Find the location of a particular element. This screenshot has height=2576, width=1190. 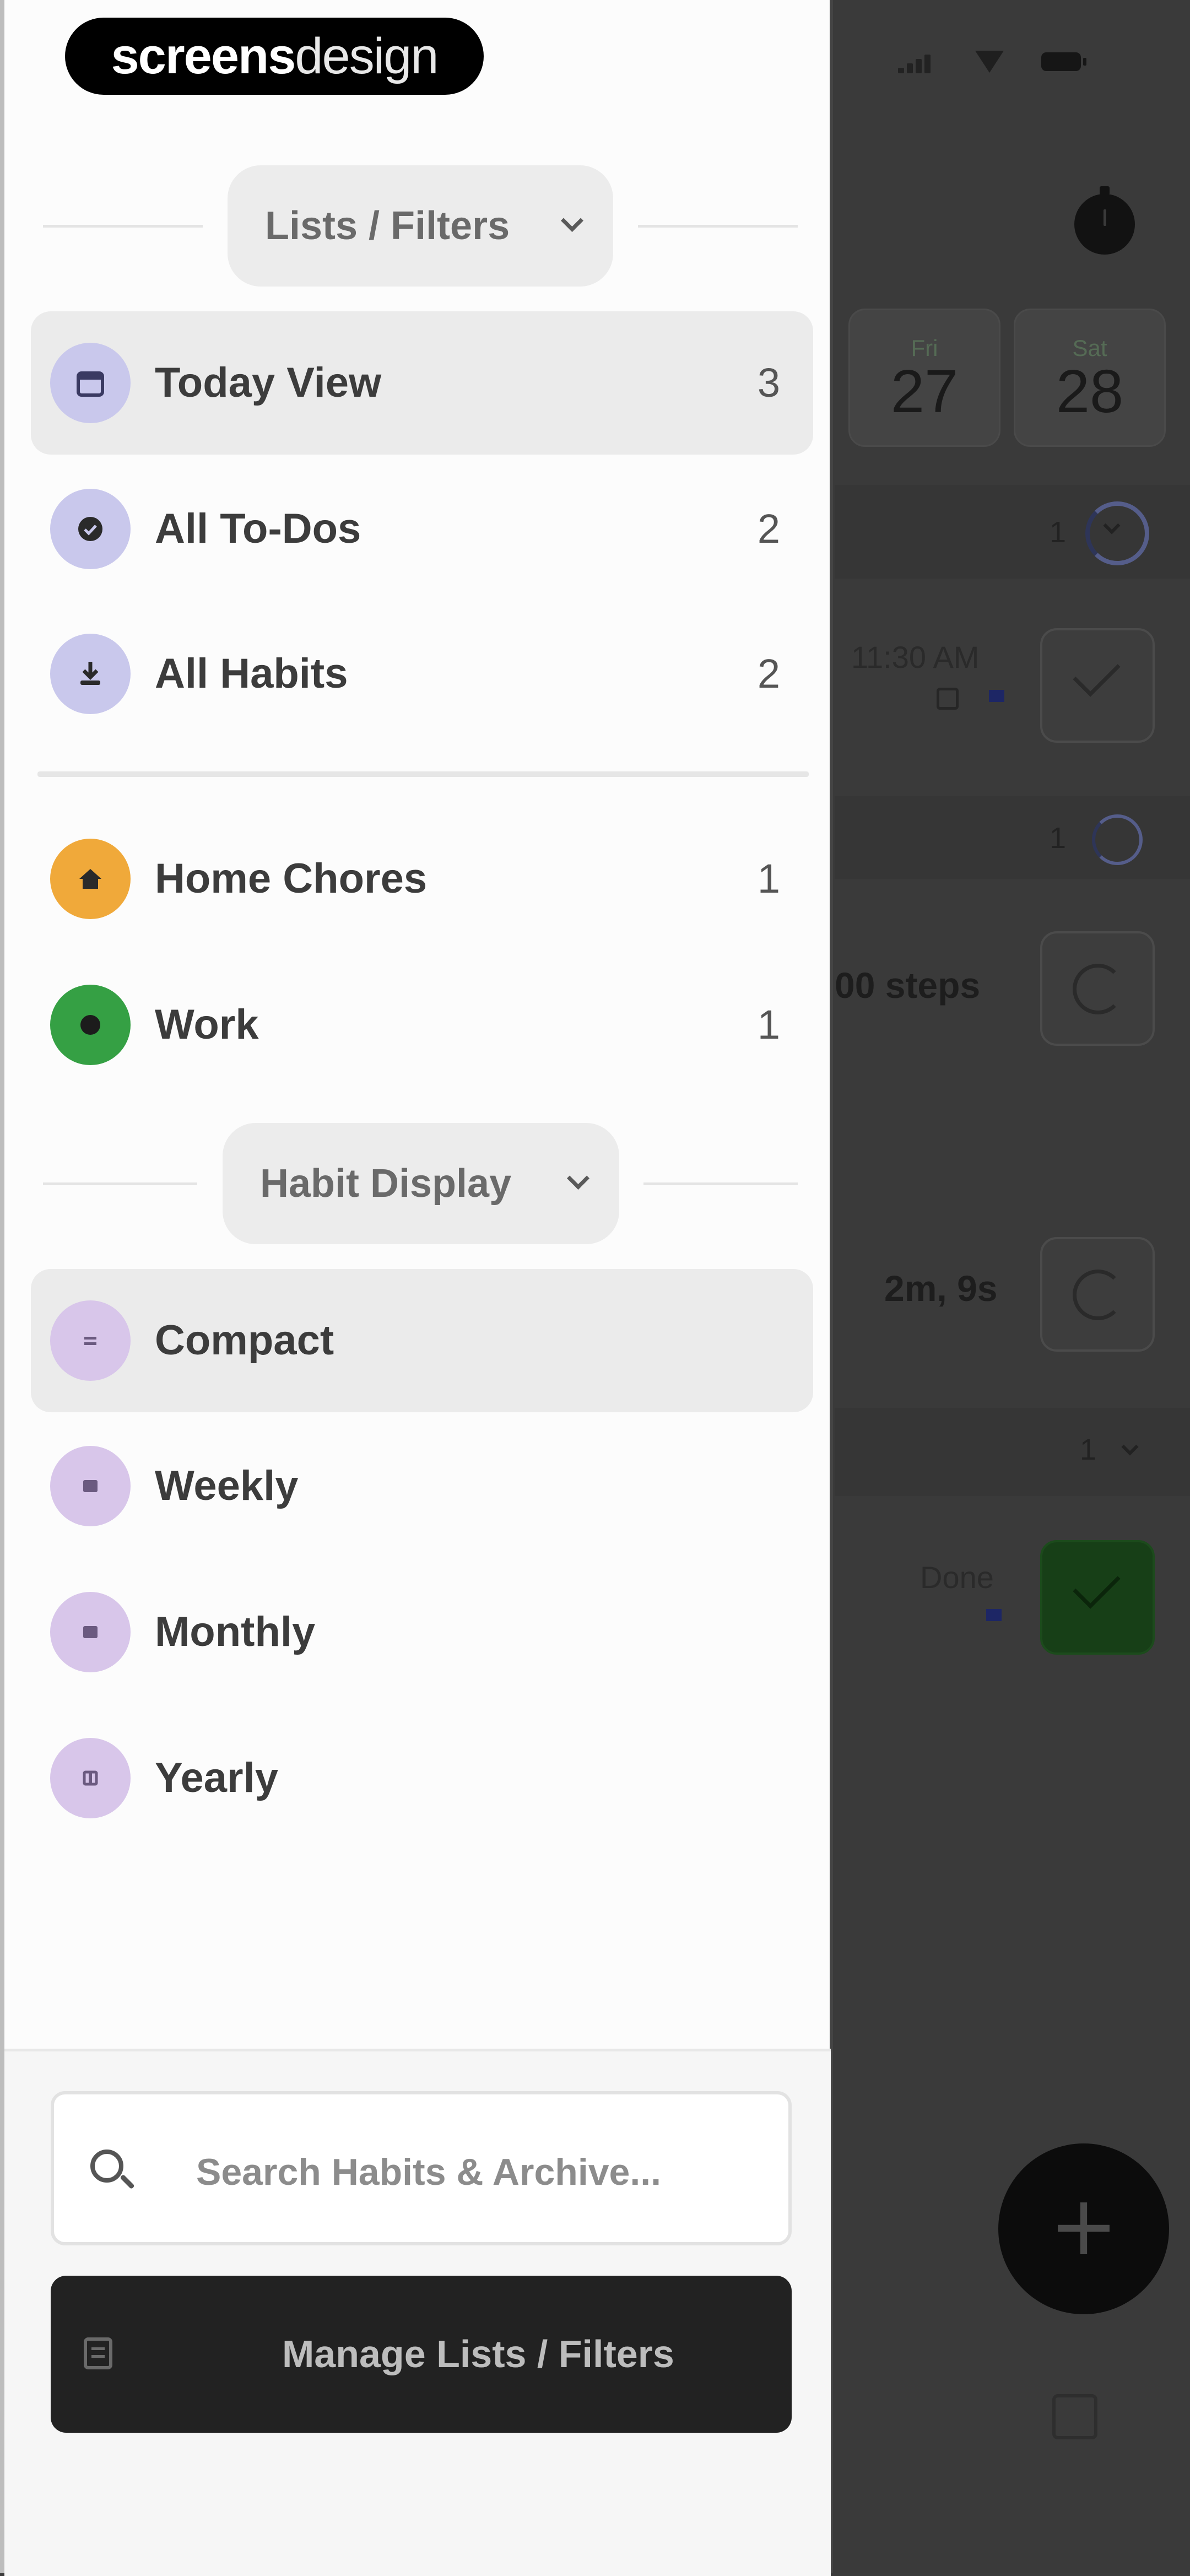

option-label: Weekly is located at coordinates (227, 1485).